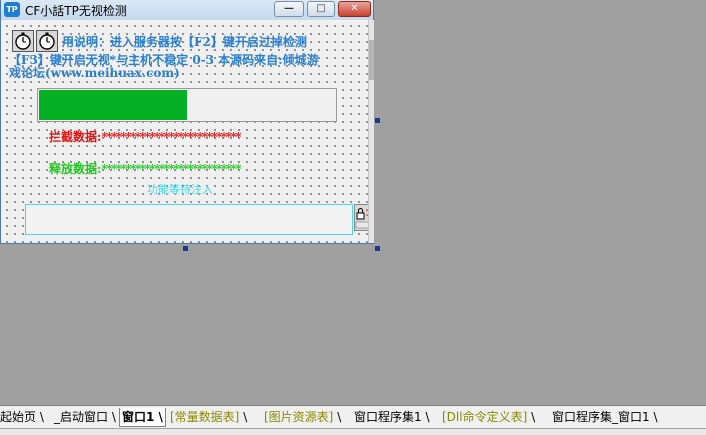 The image size is (706, 435). What do you see at coordinates (76, 11) in the screenshot?
I see `window-title: CF小話TP无视检测` at bounding box center [76, 11].